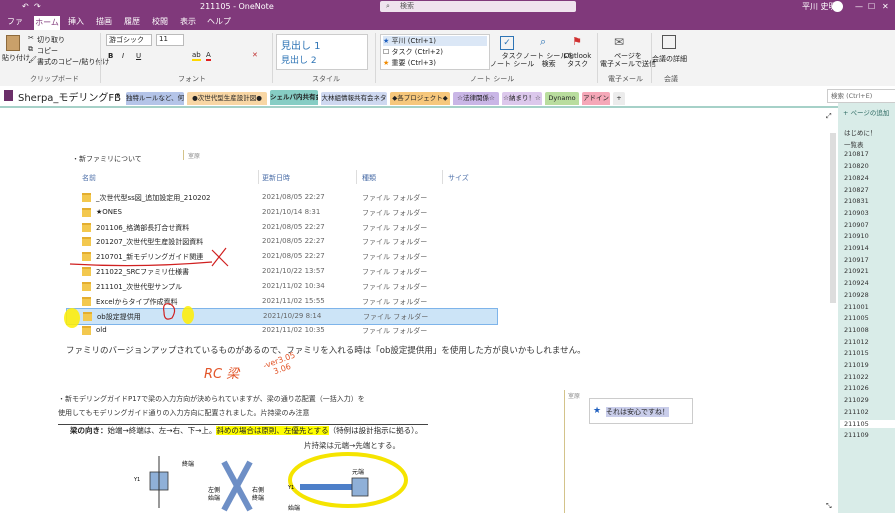 The image size is (895, 513). What do you see at coordinates (375, 430) in the screenshot?
I see `beam-rule-suffix: （特例は設計指示に拠る）。` at bounding box center [375, 430].